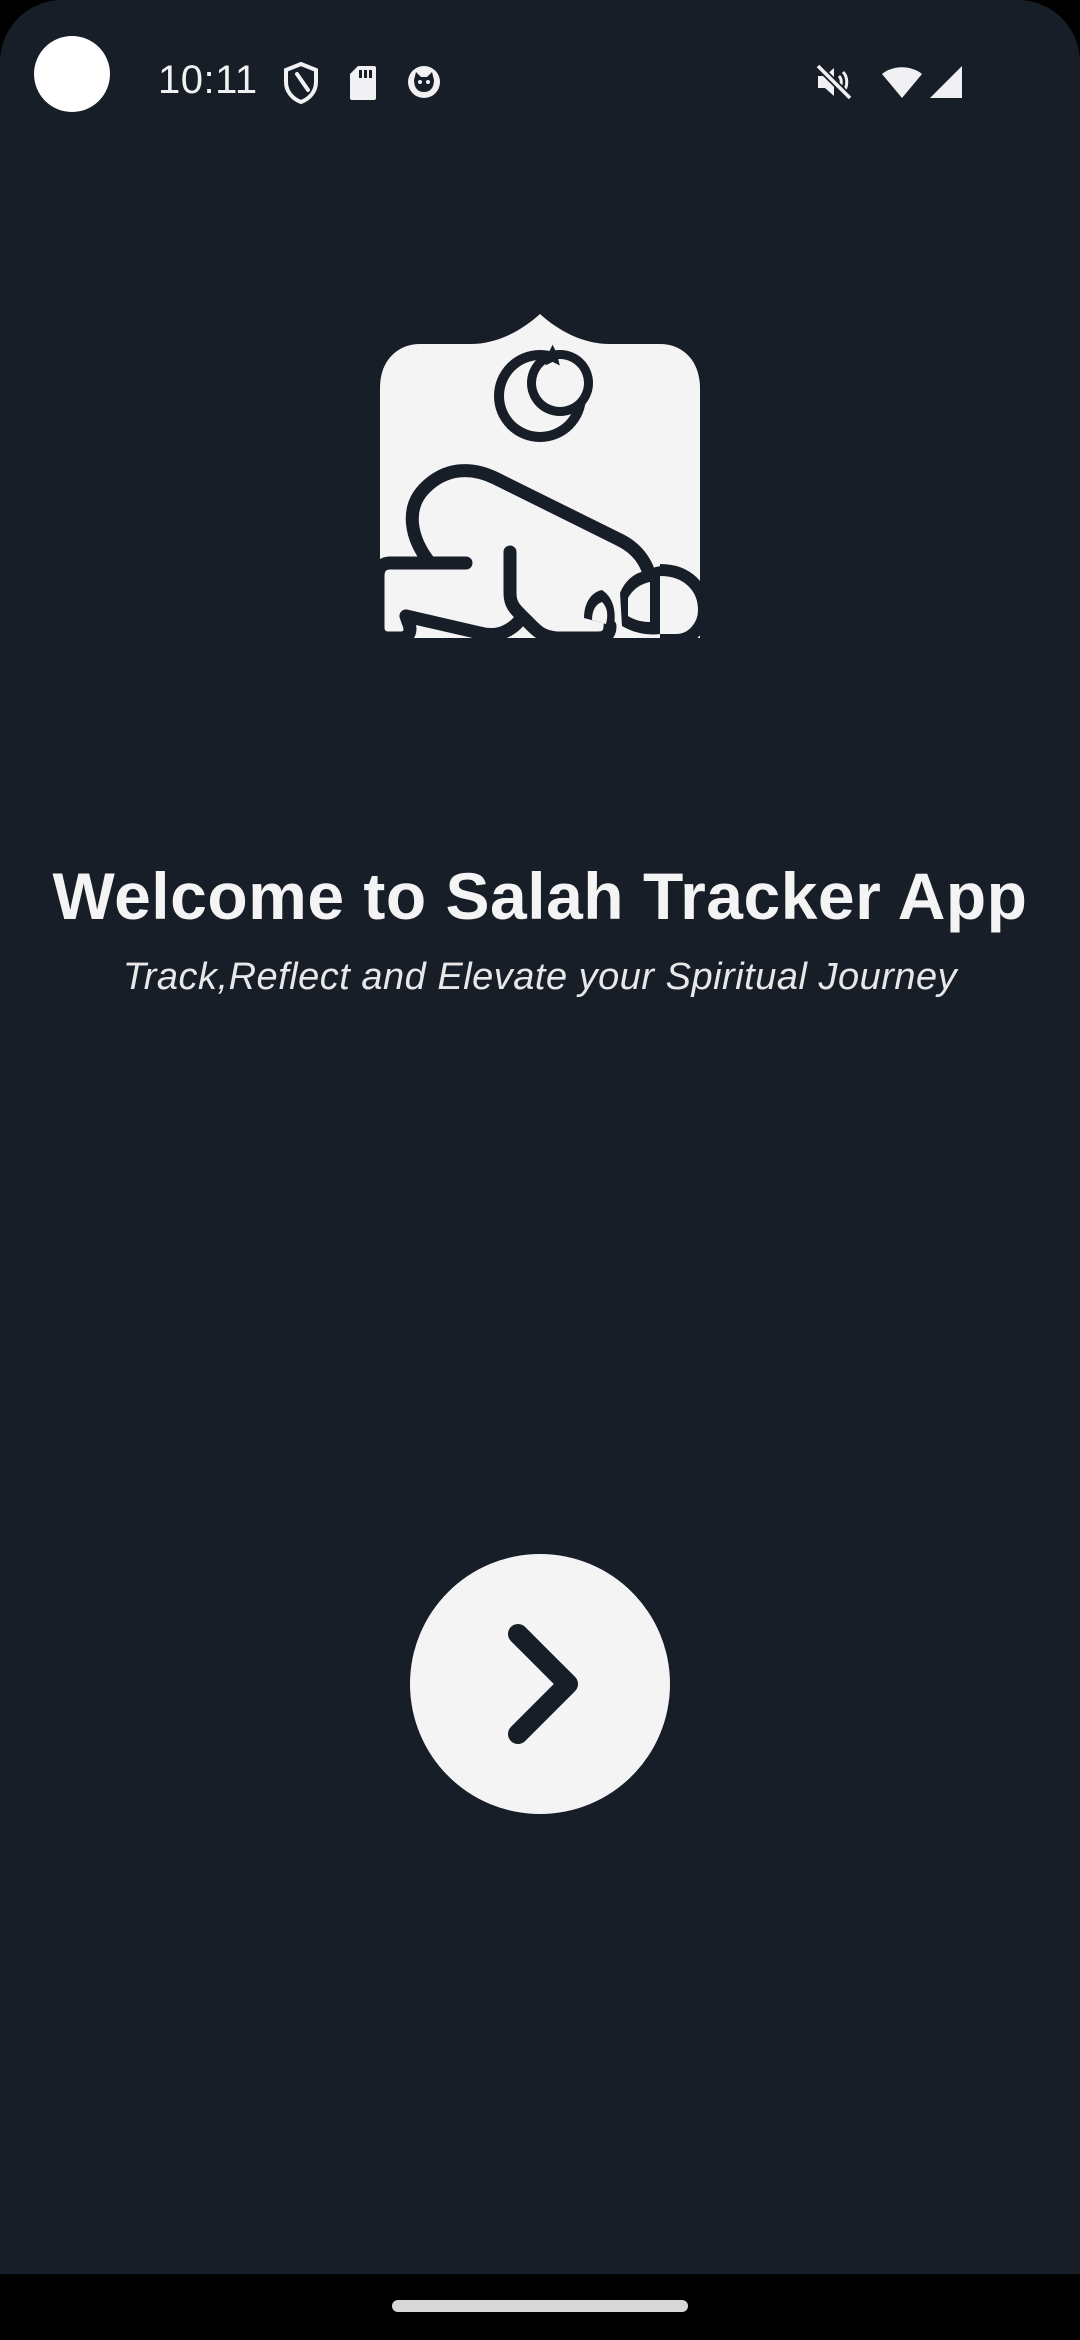  What do you see at coordinates (540, 896) in the screenshot?
I see `welcome-title: Welcome to Salah Tracker App` at bounding box center [540, 896].